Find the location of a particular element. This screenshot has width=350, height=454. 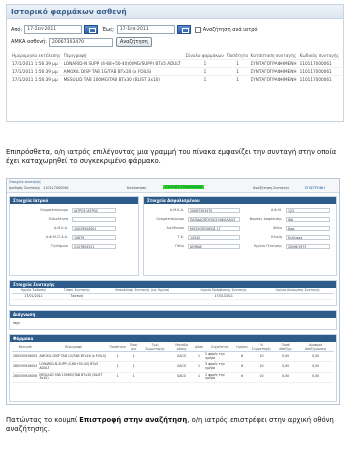

header-title: Στοιχεία συνταγής is located at coordinates (25, 182).